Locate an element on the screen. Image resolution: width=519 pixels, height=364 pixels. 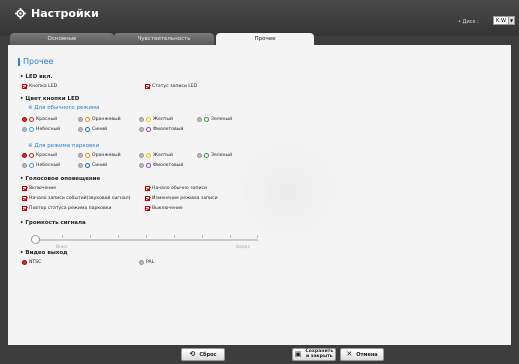
volume-max-label: Вверх is located at coordinates (243, 247).